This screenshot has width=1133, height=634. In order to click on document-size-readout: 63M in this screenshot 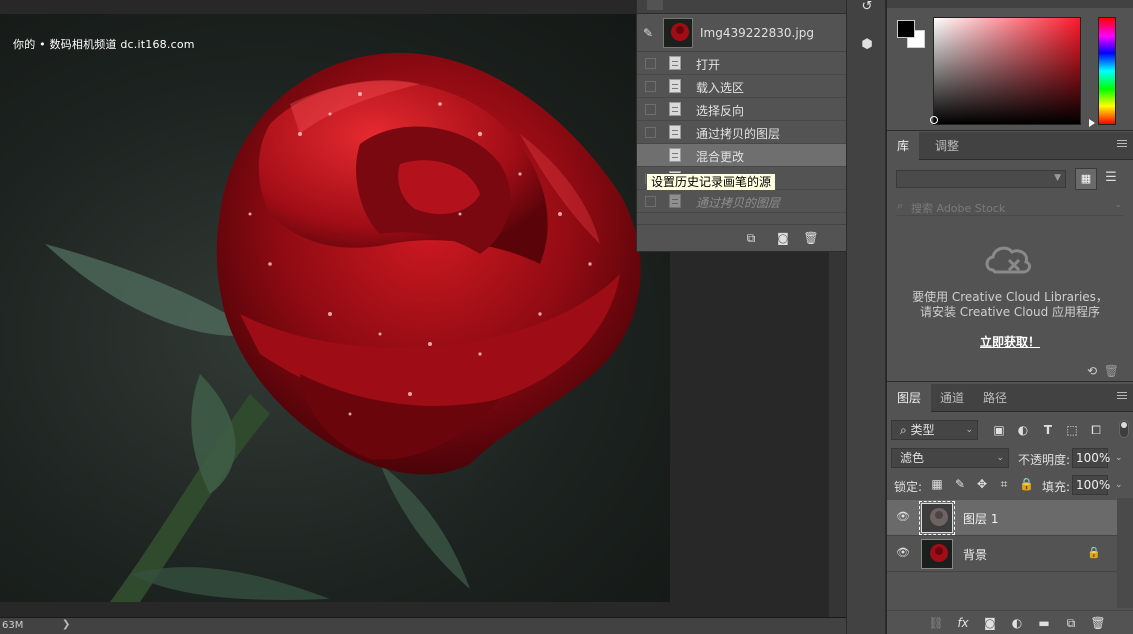, I will do `click(13, 625)`.